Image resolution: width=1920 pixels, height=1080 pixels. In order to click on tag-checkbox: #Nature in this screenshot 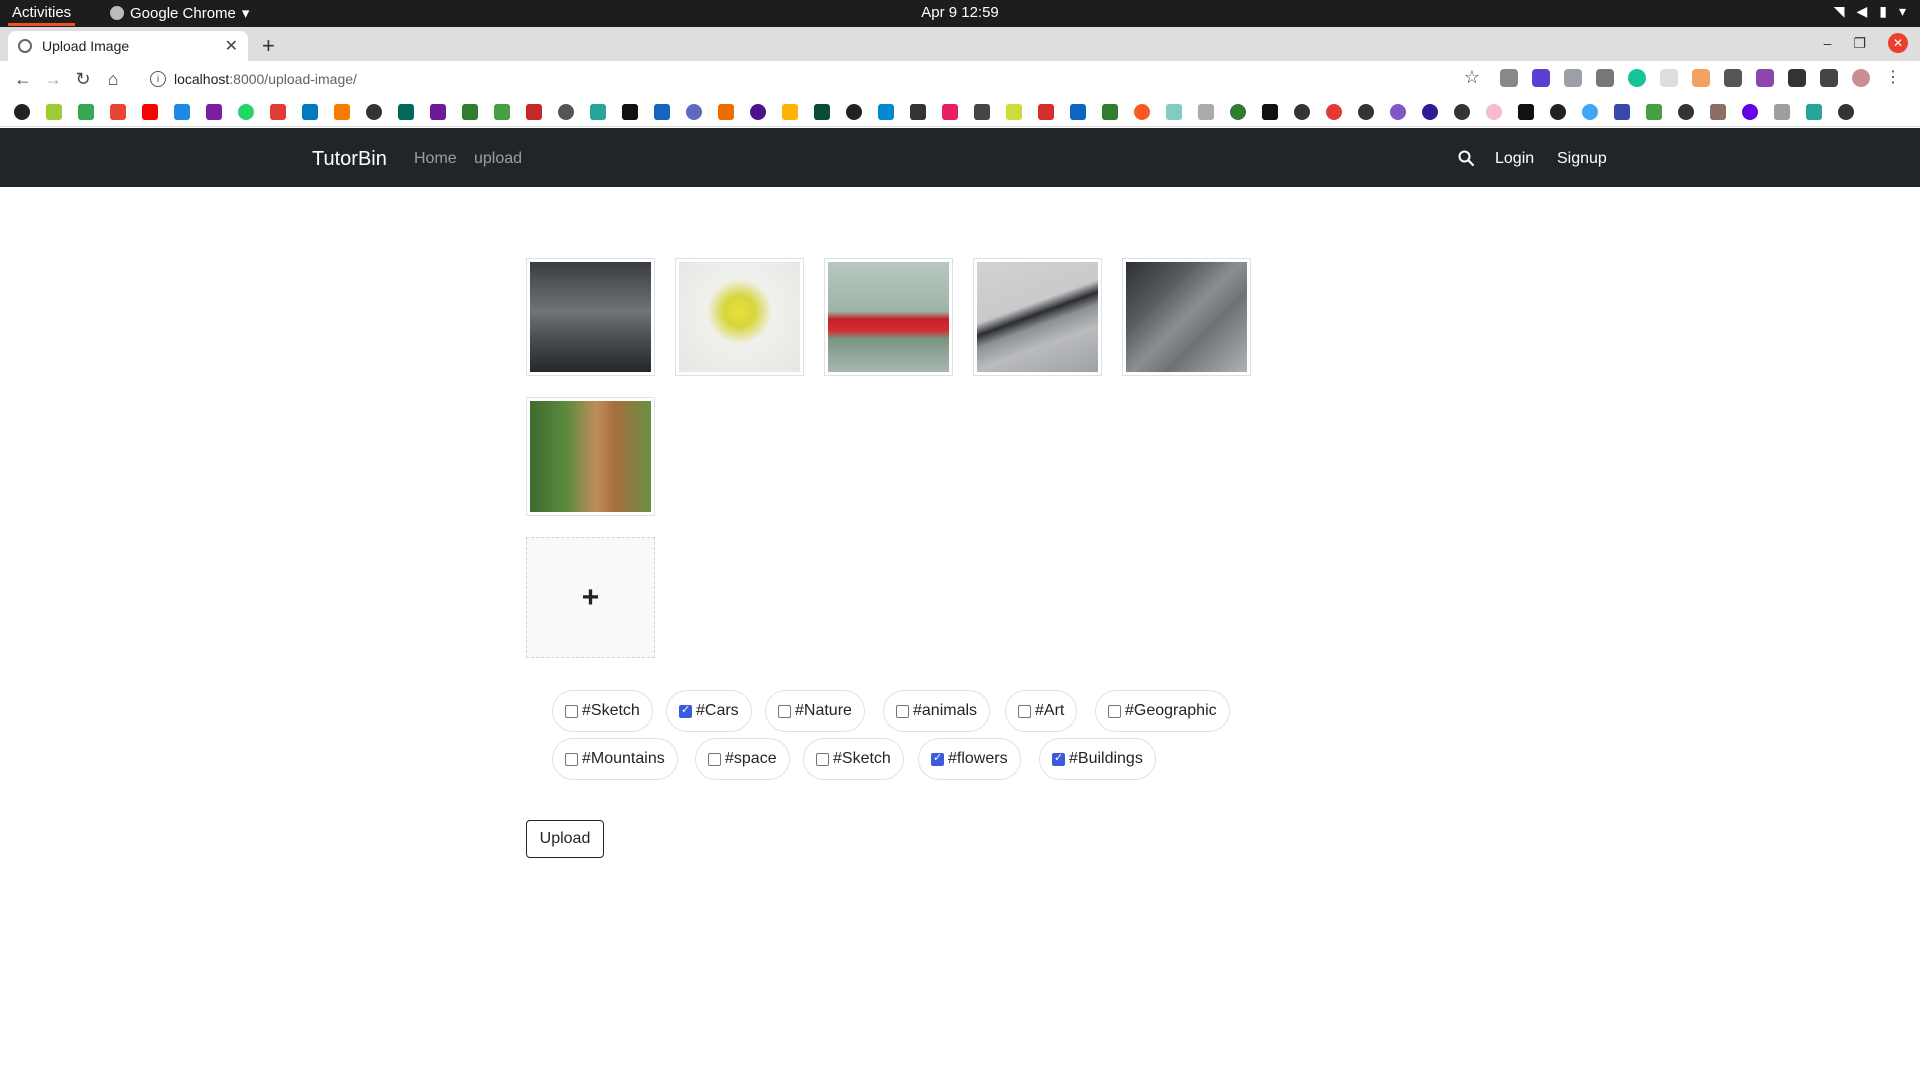, I will do `click(815, 711)`.